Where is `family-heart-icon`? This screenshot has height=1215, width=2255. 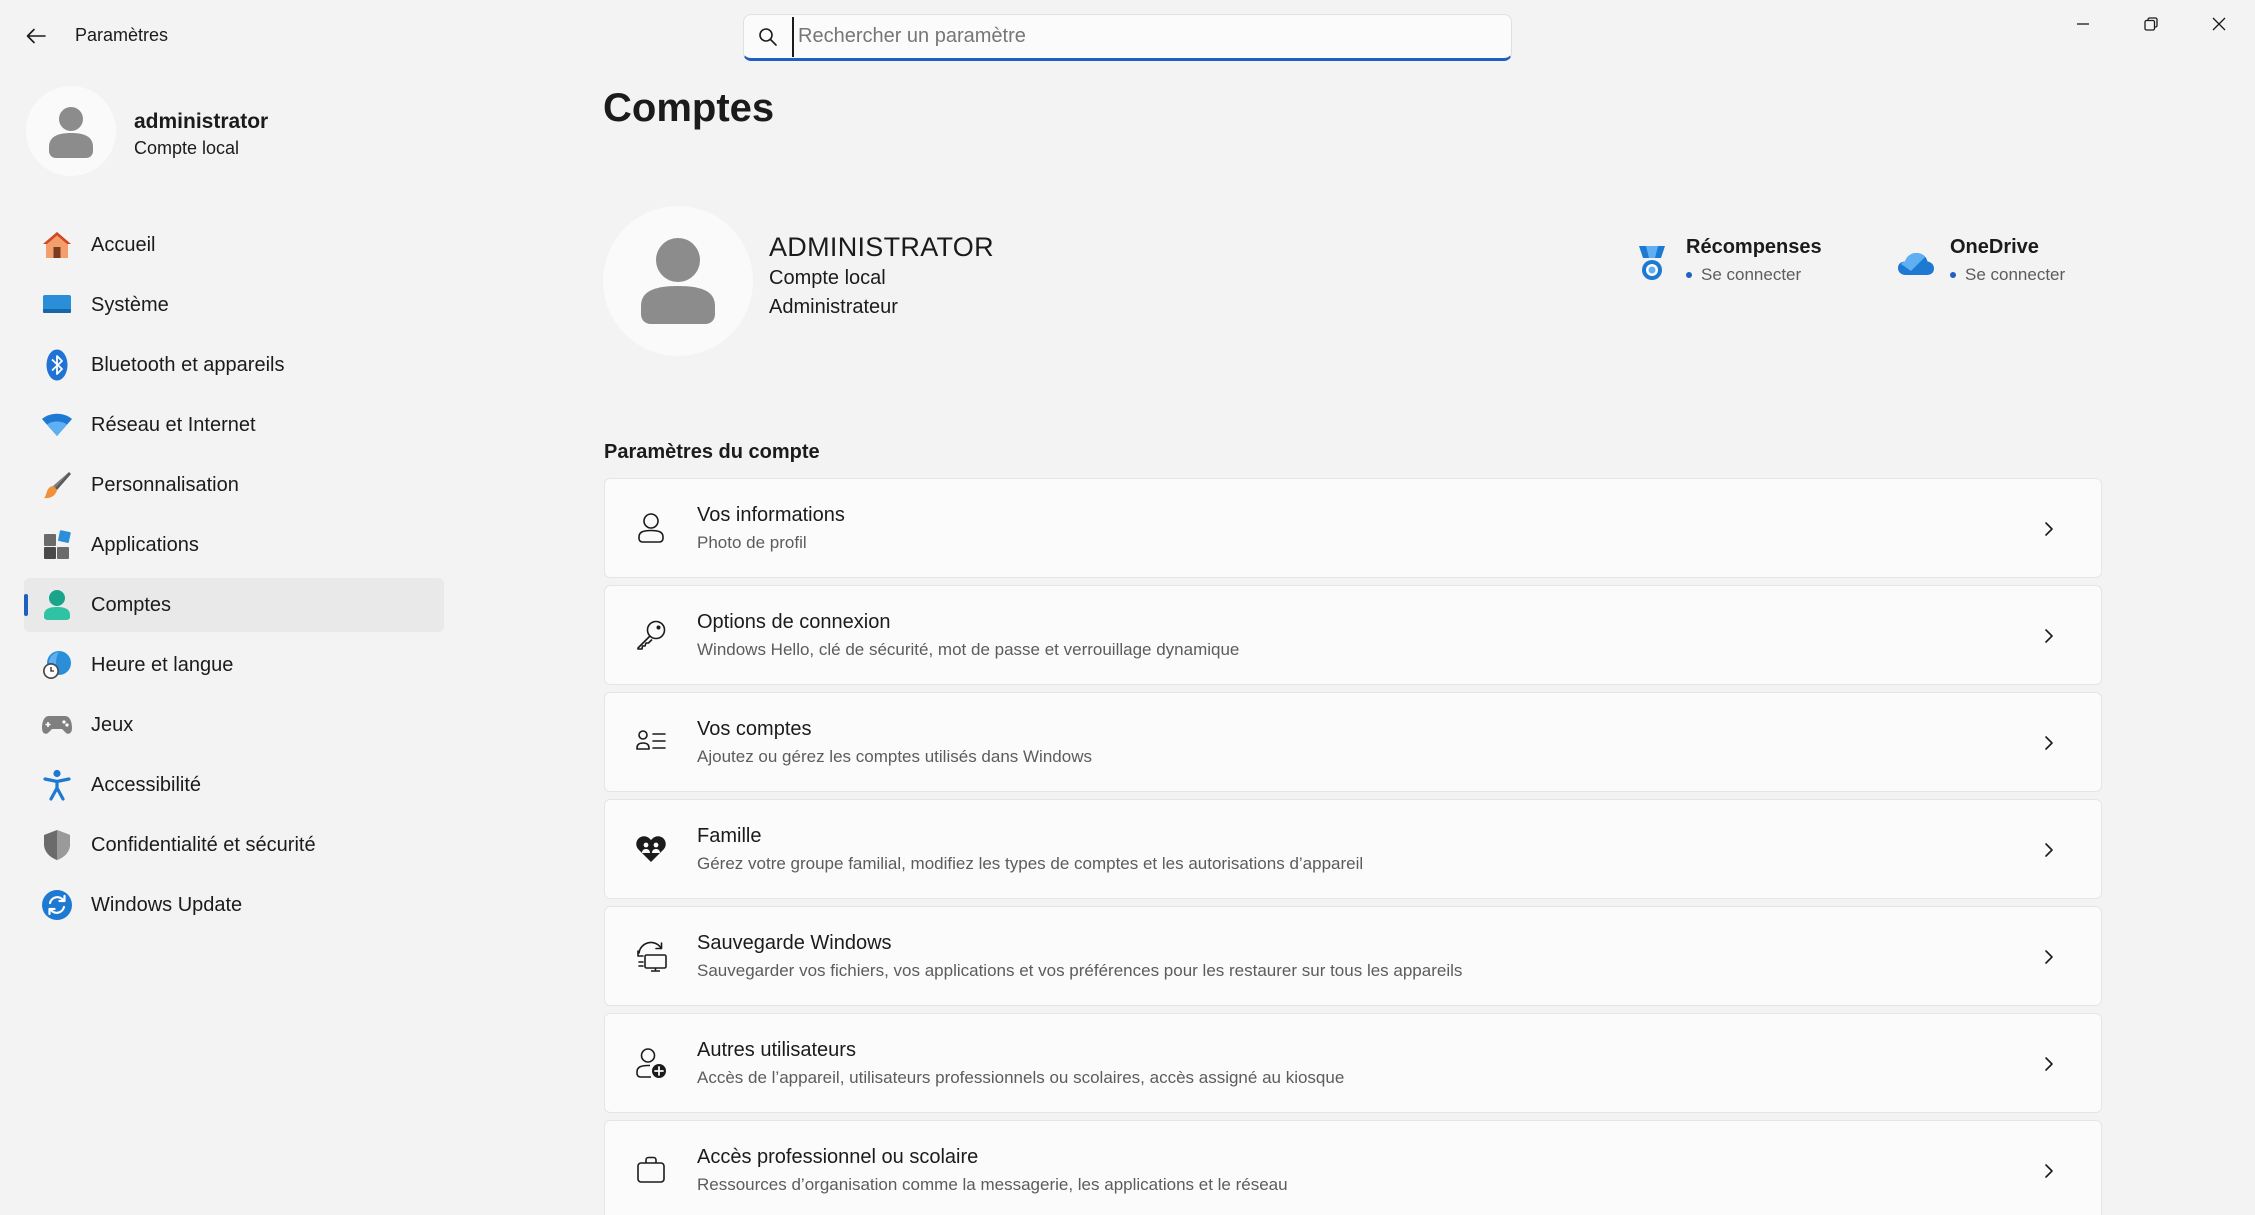
family-heart-icon is located at coordinates (651, 849).